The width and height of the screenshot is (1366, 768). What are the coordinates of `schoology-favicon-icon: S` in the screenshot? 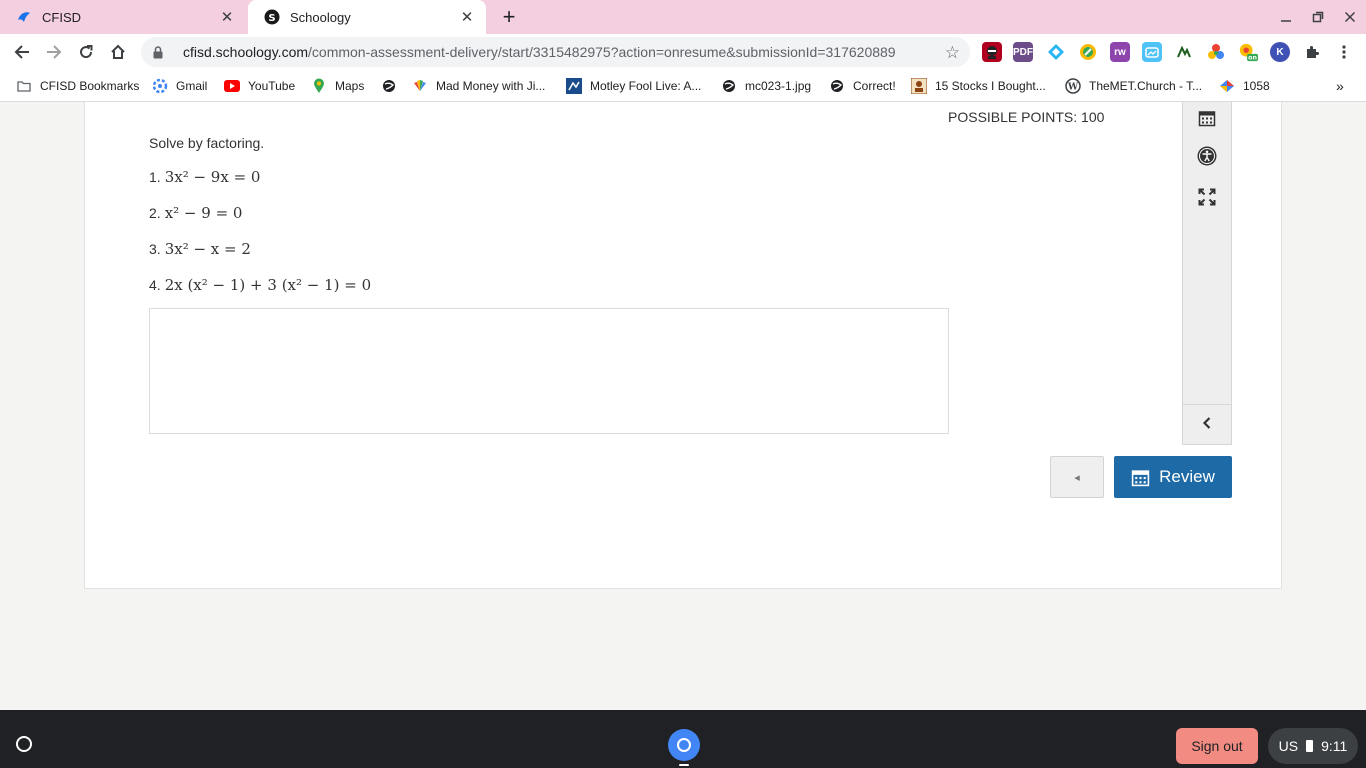 It's located at (272, 17).